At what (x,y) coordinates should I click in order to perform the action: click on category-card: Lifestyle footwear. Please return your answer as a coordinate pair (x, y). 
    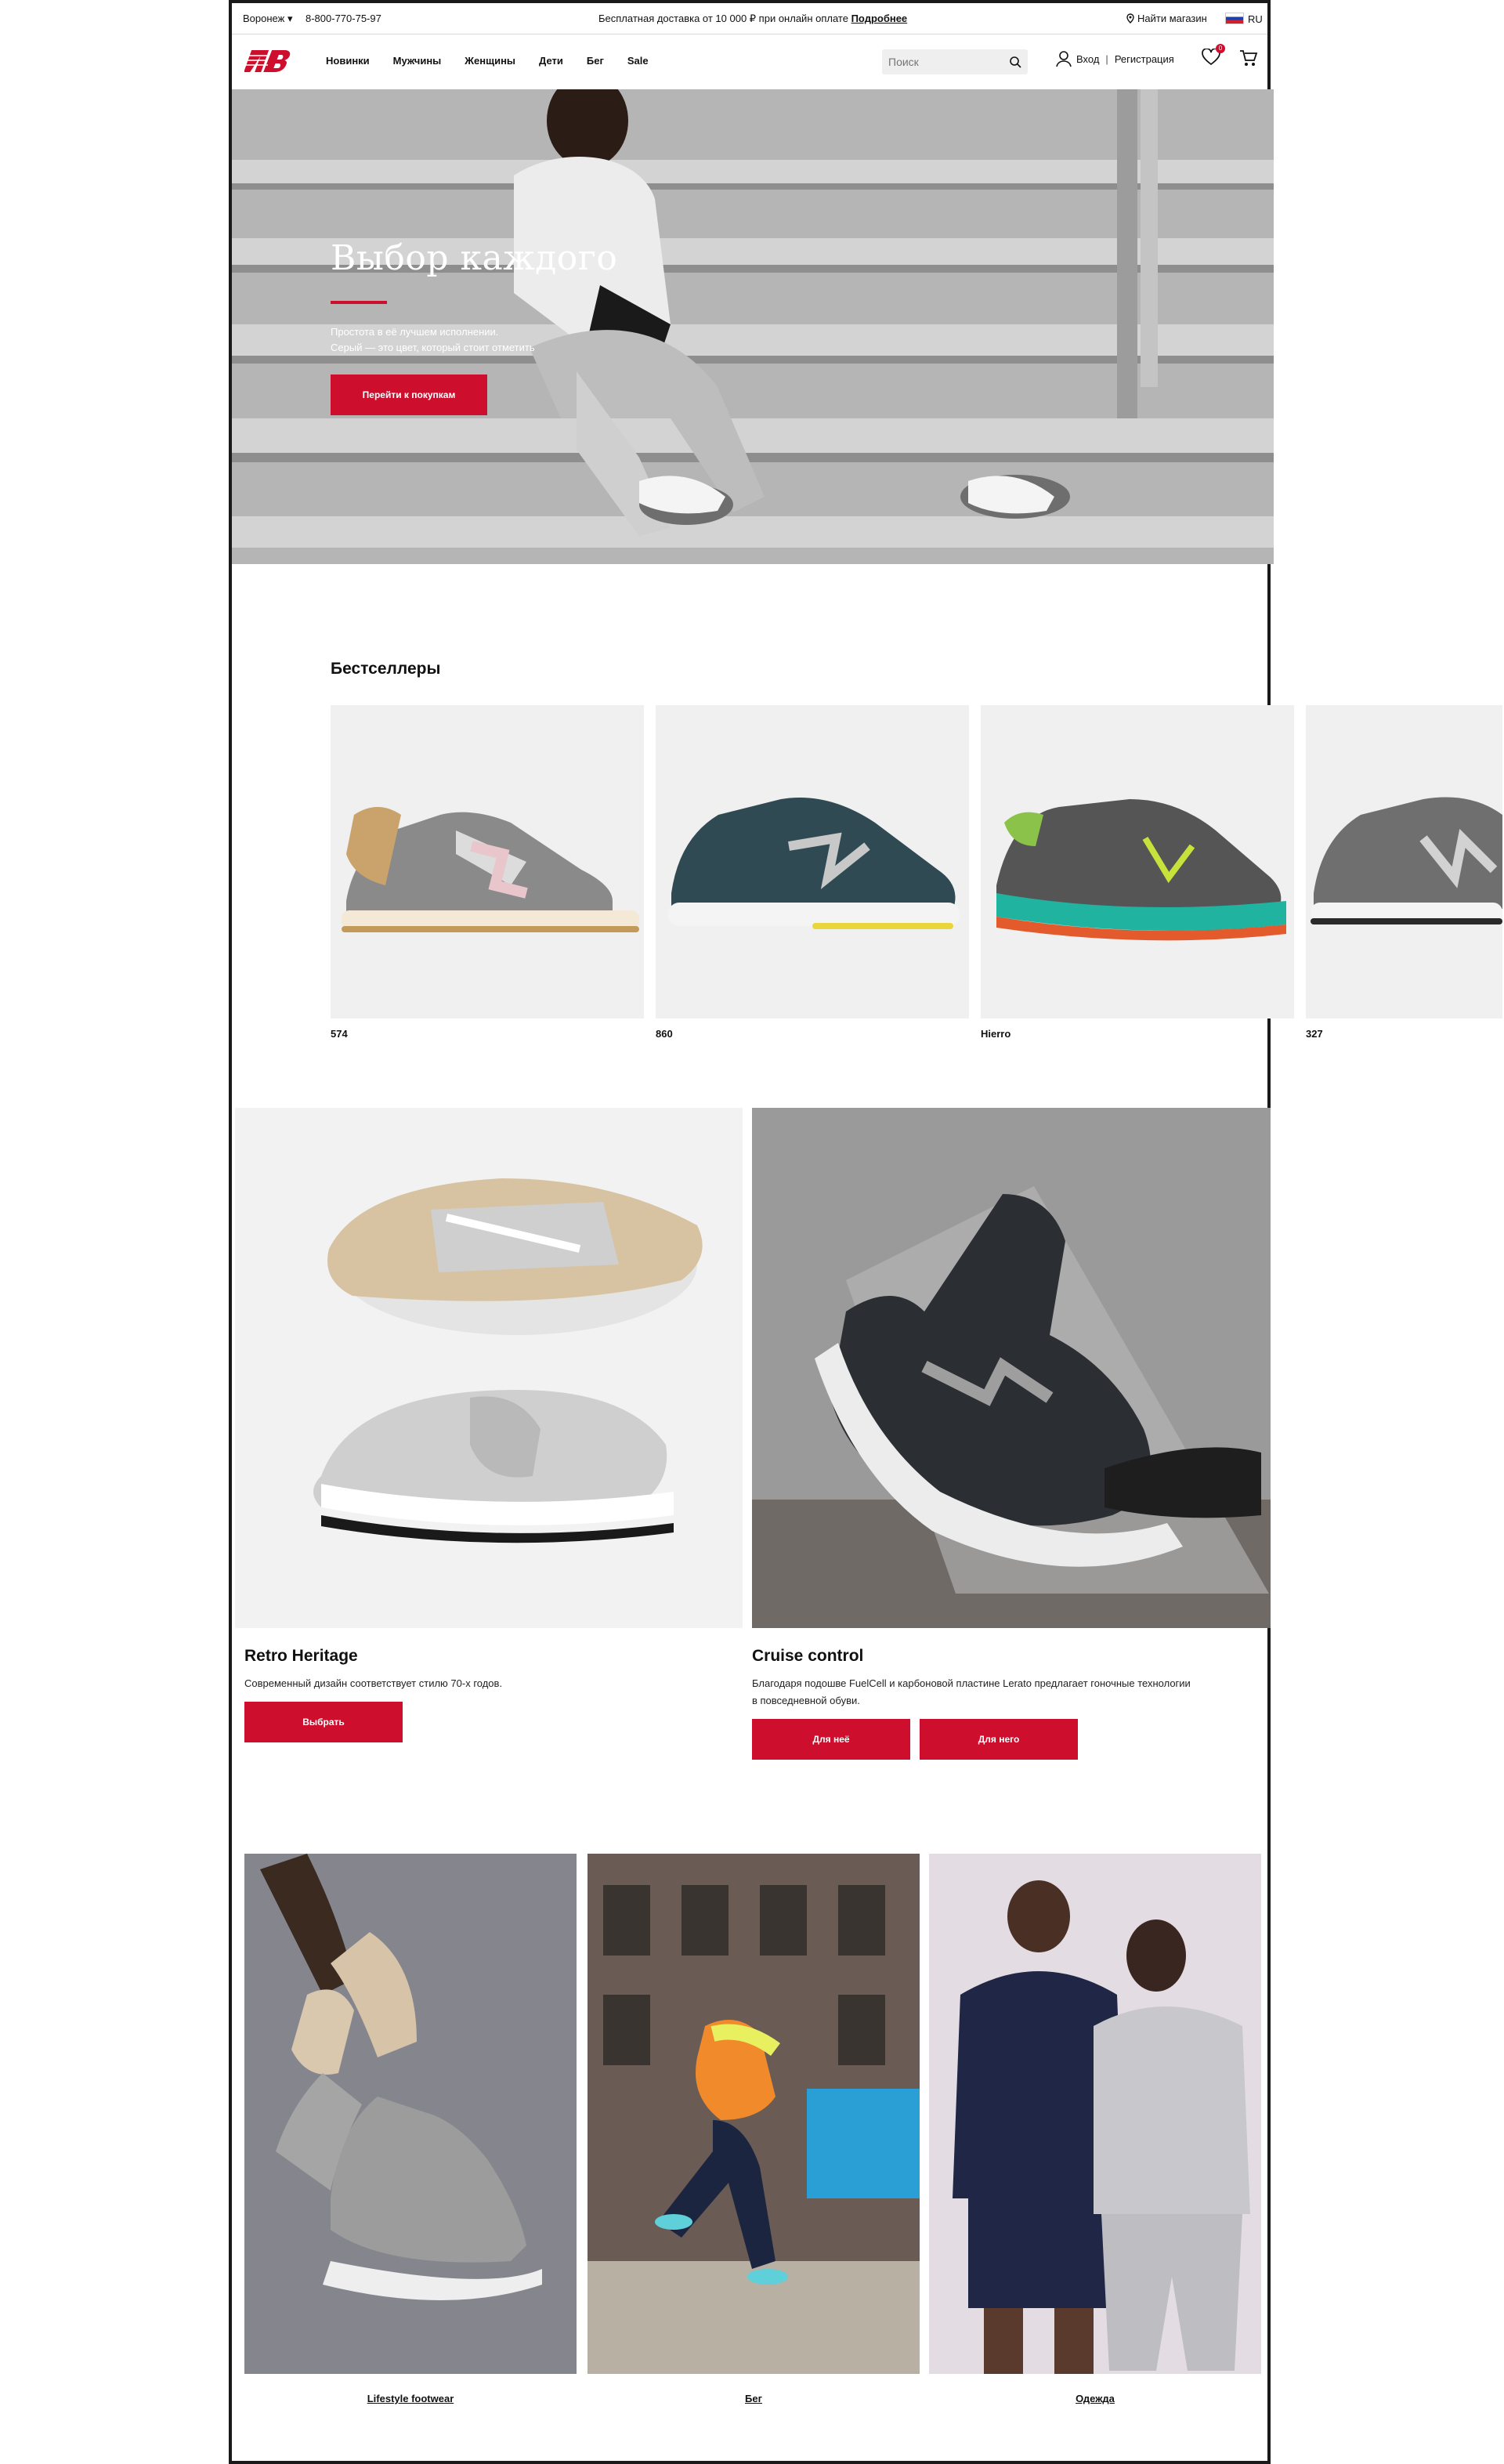
    Looking at the image, I should click on (410, 2129).